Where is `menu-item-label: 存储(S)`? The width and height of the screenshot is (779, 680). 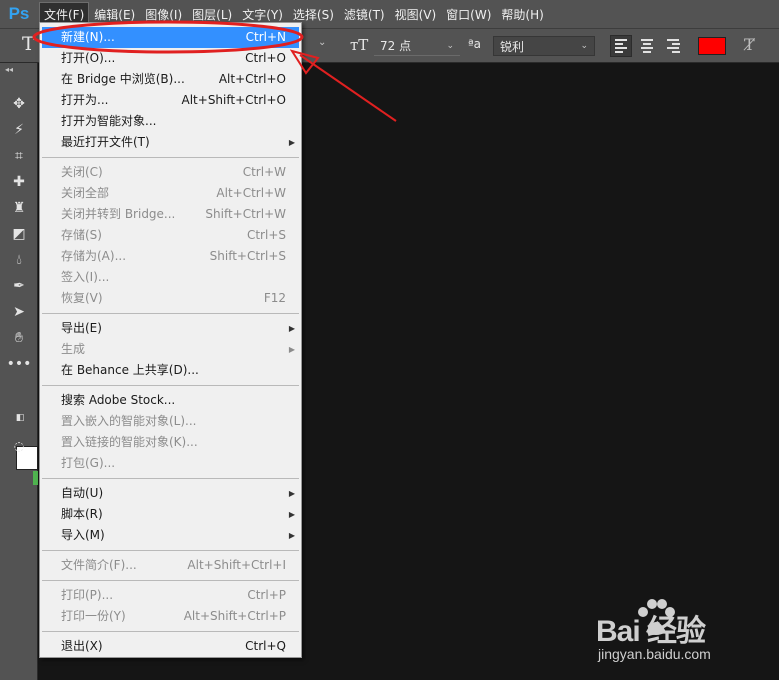 menu-item-label: 存储(S) is located at coordinates (81, 235).